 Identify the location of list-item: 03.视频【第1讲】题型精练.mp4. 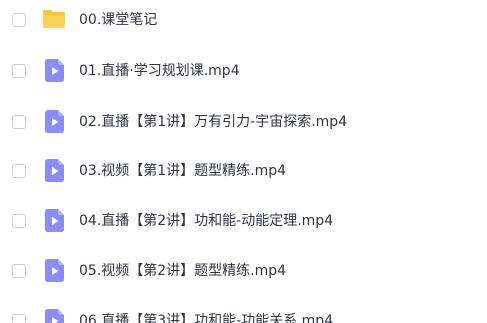
(243, 171).